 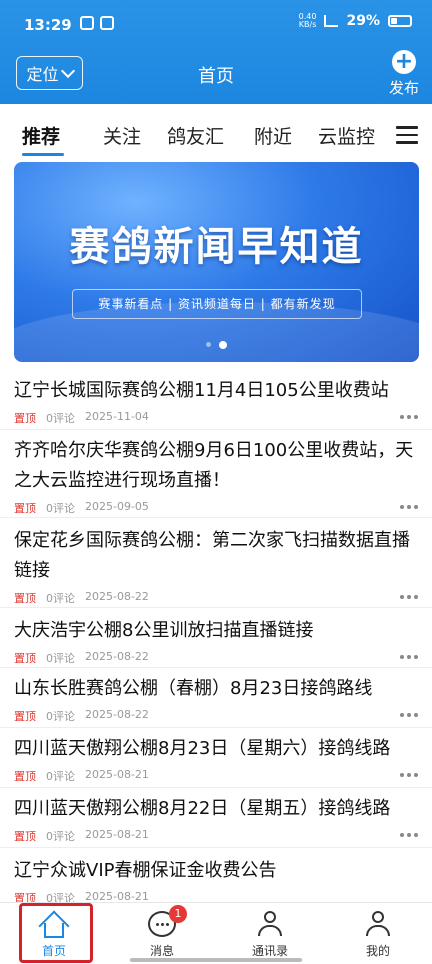 I want to click on status-time: 13:29, so click(x=48, y=25).